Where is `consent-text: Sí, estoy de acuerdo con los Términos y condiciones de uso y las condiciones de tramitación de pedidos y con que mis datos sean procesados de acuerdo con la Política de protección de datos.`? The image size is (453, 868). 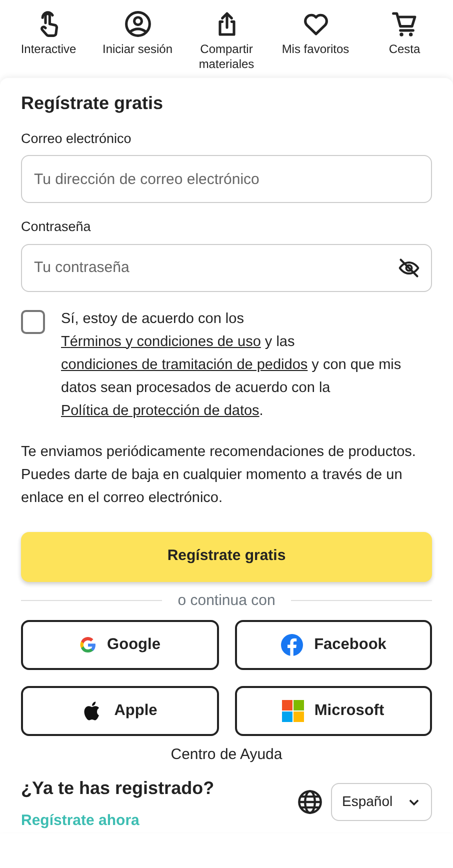
consent-text: Sí, estoy de acuerdo con los Términos y condiciones de uso y las condiciones de tramitación de pedidos y con que mis datos sean procesados de acuerdo con la Política de protección de datos. is located at coordinates (231, 365).